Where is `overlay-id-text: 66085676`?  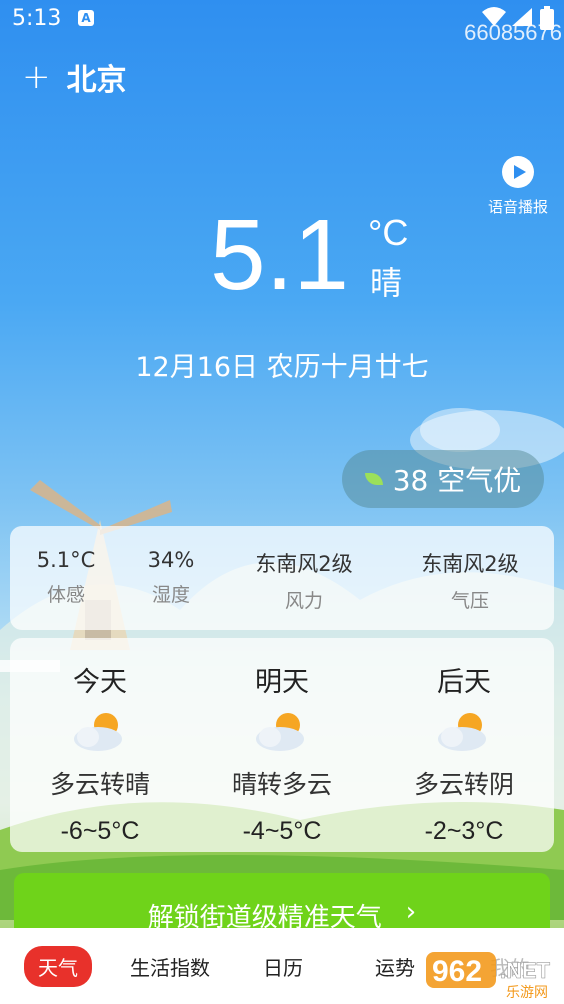
overlay-id-text: 66085676 is located at coordinates (513, 32).